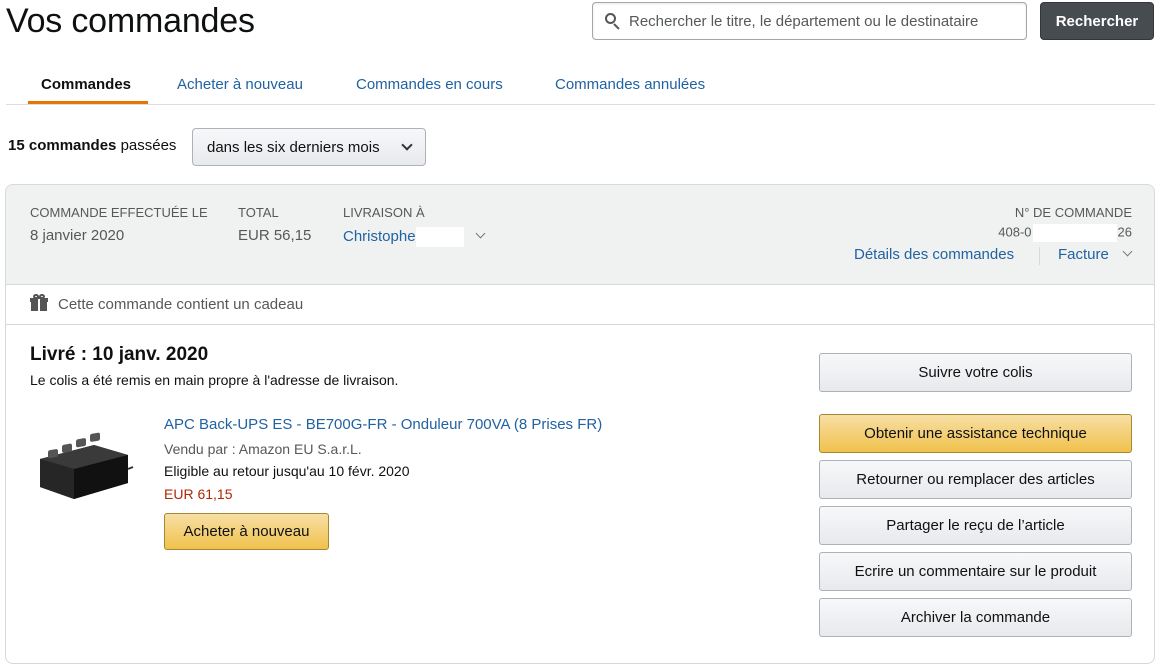  I want to click on share-receipt-button: Partager le reçu de l’article, so click(975, 525).